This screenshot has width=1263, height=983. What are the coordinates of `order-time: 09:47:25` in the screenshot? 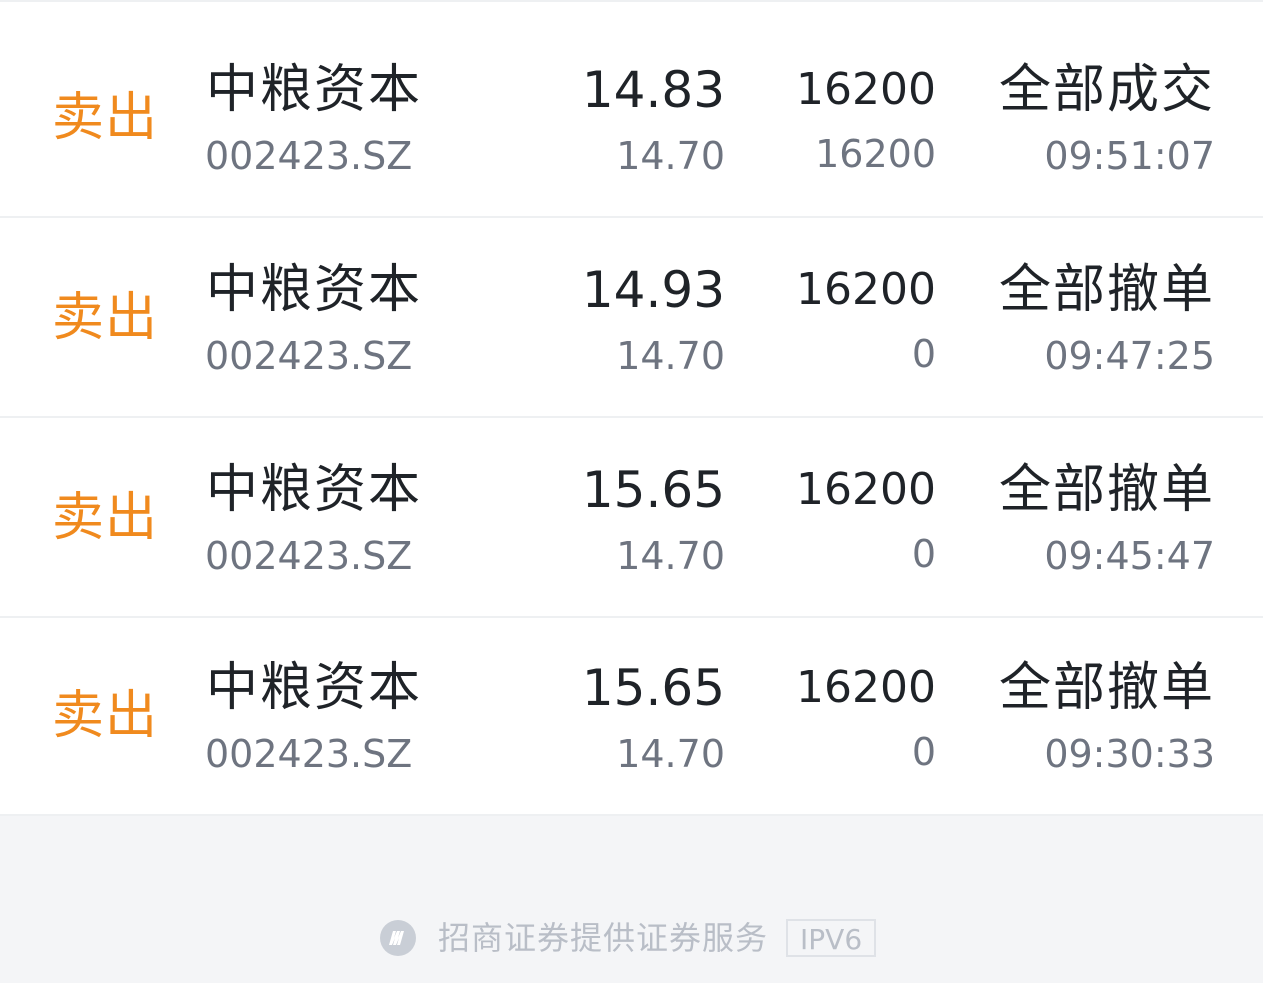 It's located at (1129, 356).